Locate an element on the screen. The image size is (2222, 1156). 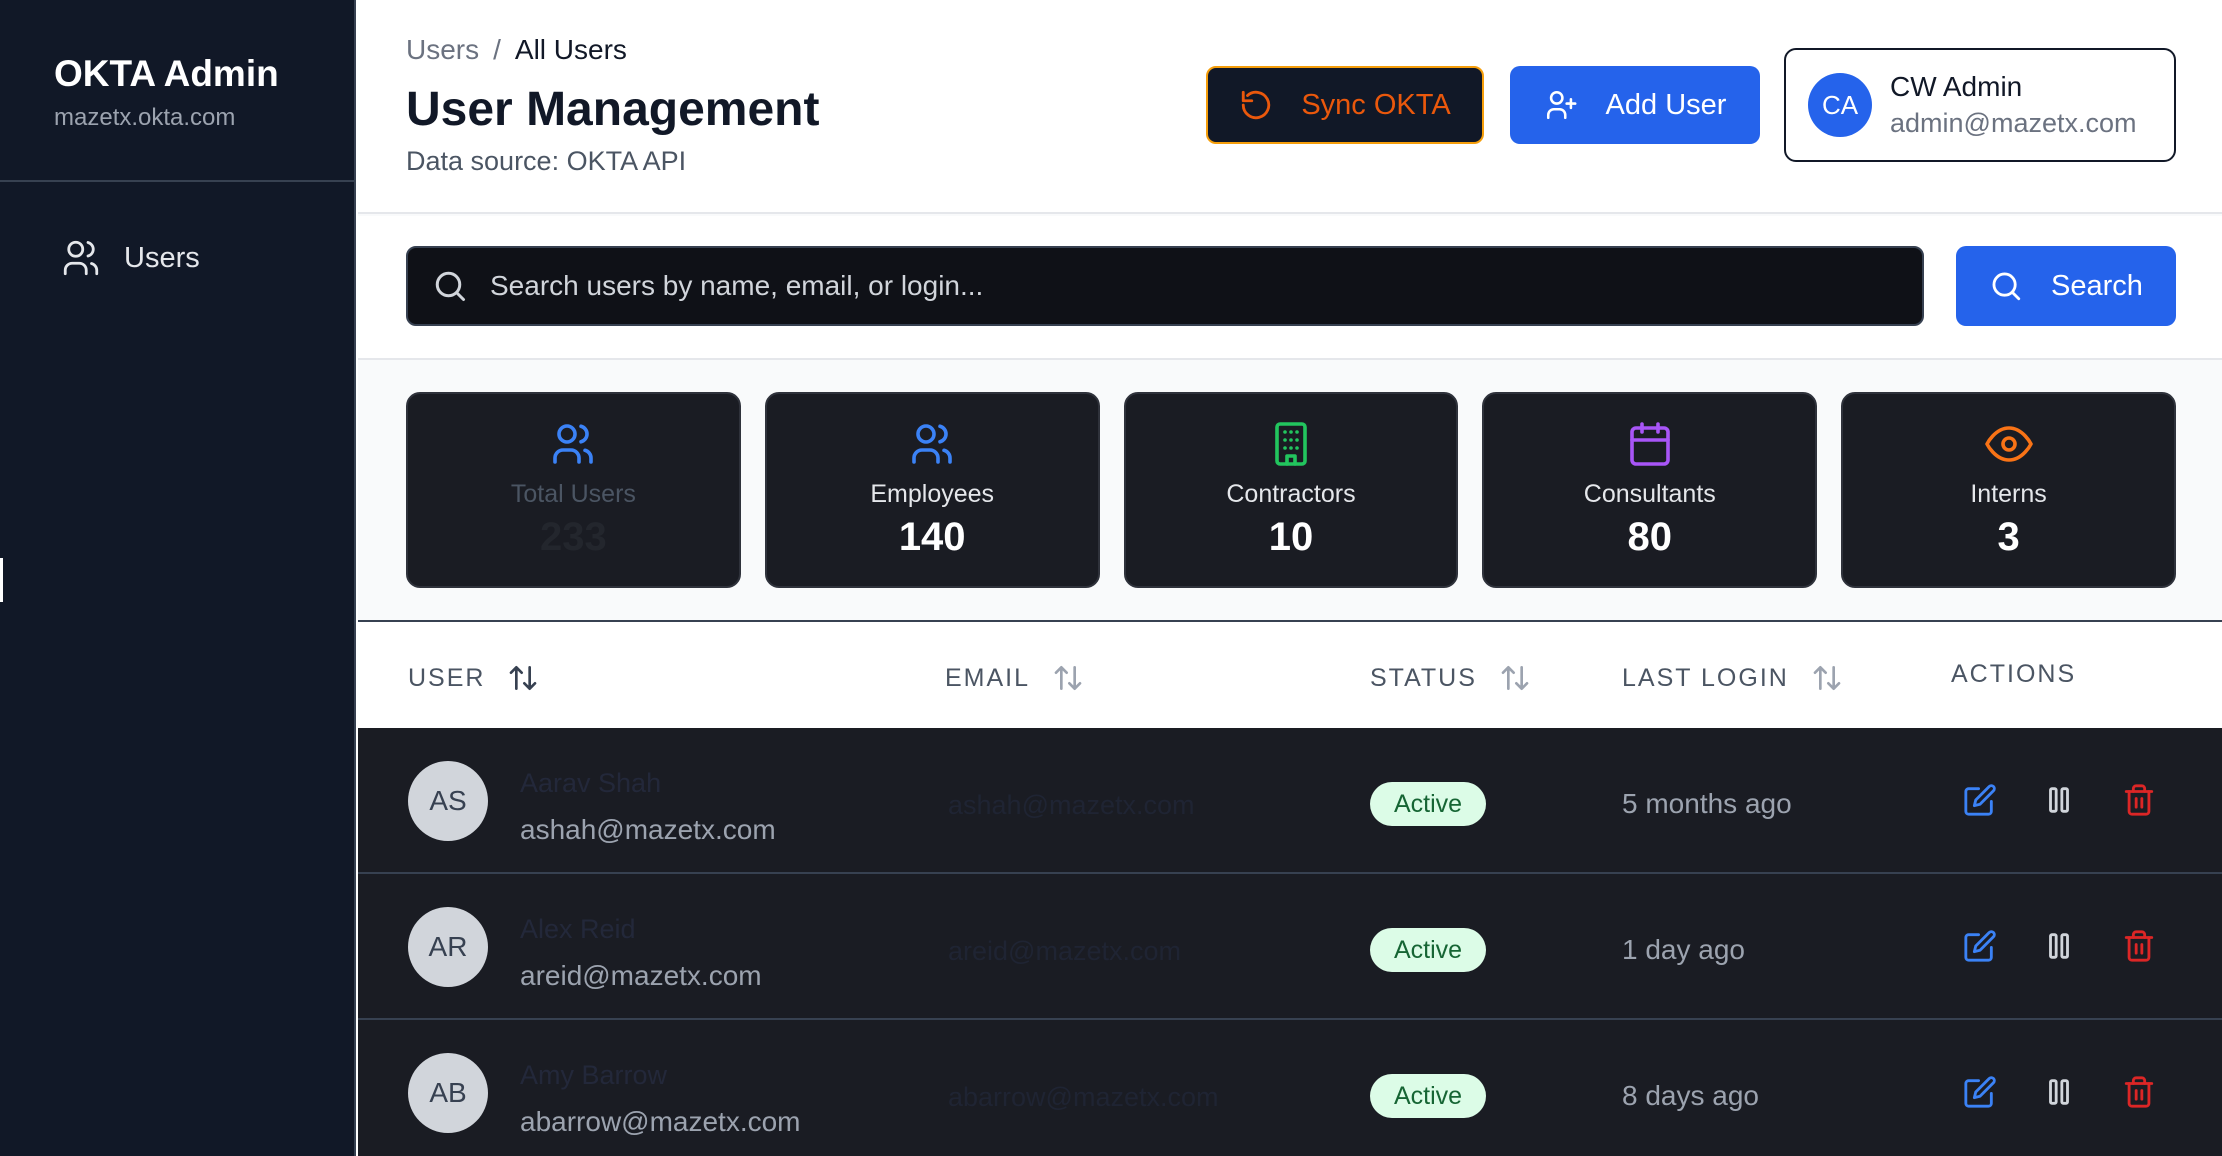
stat-card-contractors: Contractors 10 is located at coordinates (1291, 490).